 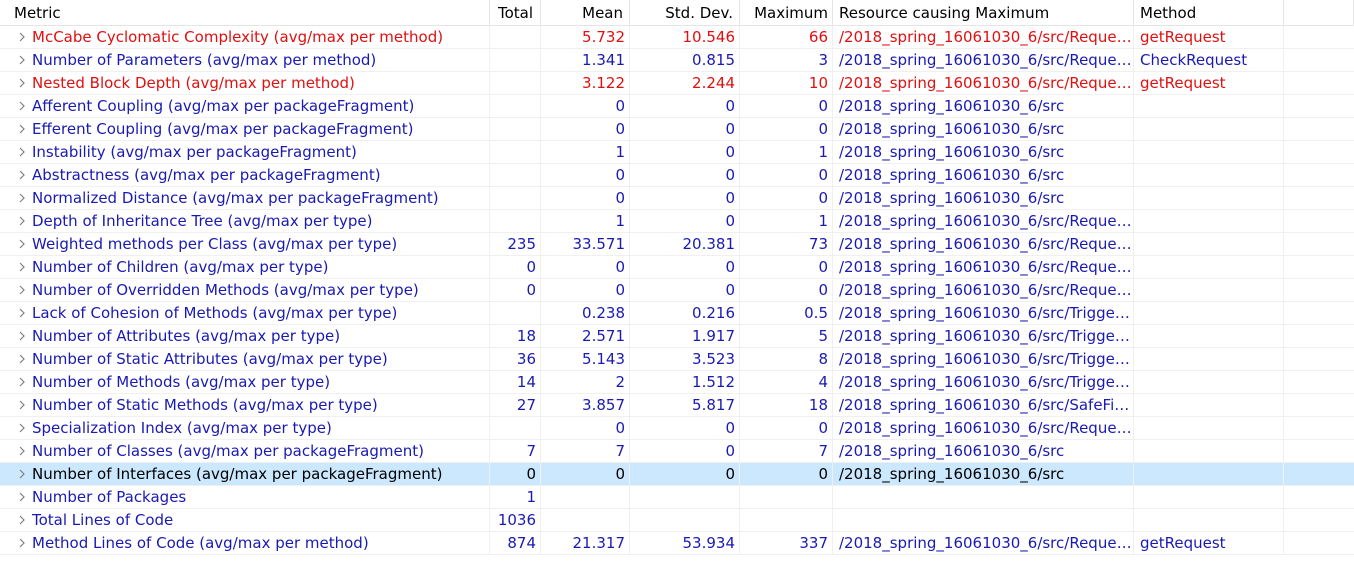 I want to click on maximum-value: 7, so click(x=823, y=451).